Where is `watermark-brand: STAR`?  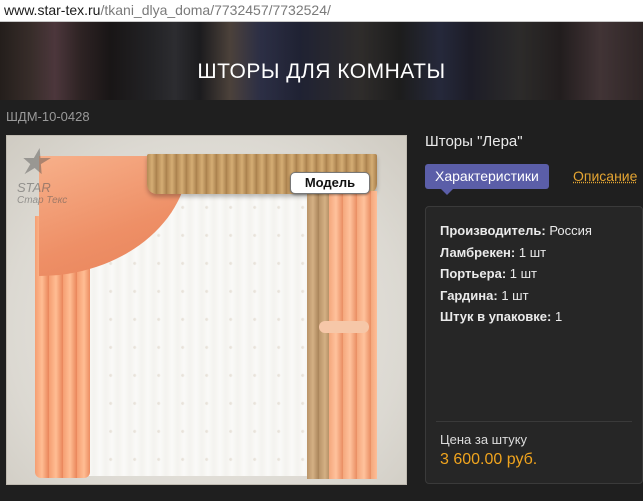 watermark-brand: STAR is located at coordinates (34, 187).